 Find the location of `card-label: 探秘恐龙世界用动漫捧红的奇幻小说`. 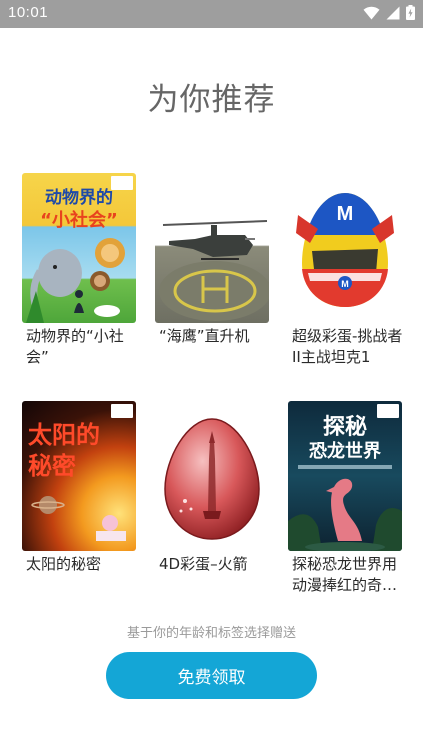

card-label: 探秘恐龙世界用动漫捧红的奇幻小说 is located at coordinates (345, 574).